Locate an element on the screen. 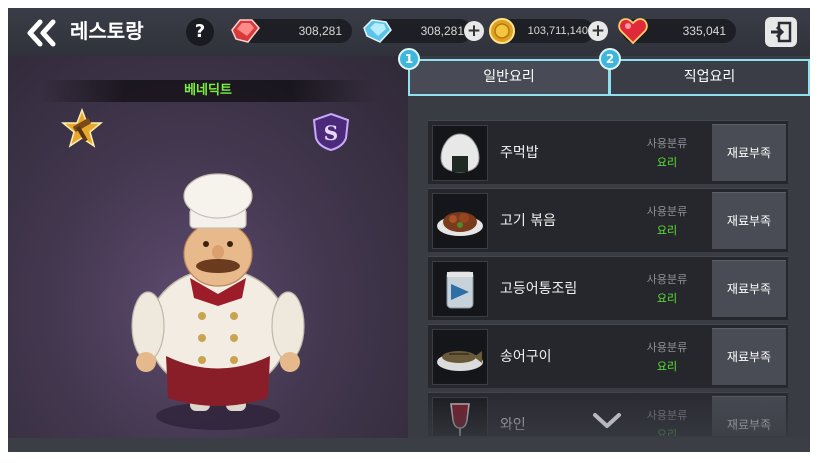 The height and width of the screenshot is (463, 820). exit-door-icon is located at coordinates (781, 32).